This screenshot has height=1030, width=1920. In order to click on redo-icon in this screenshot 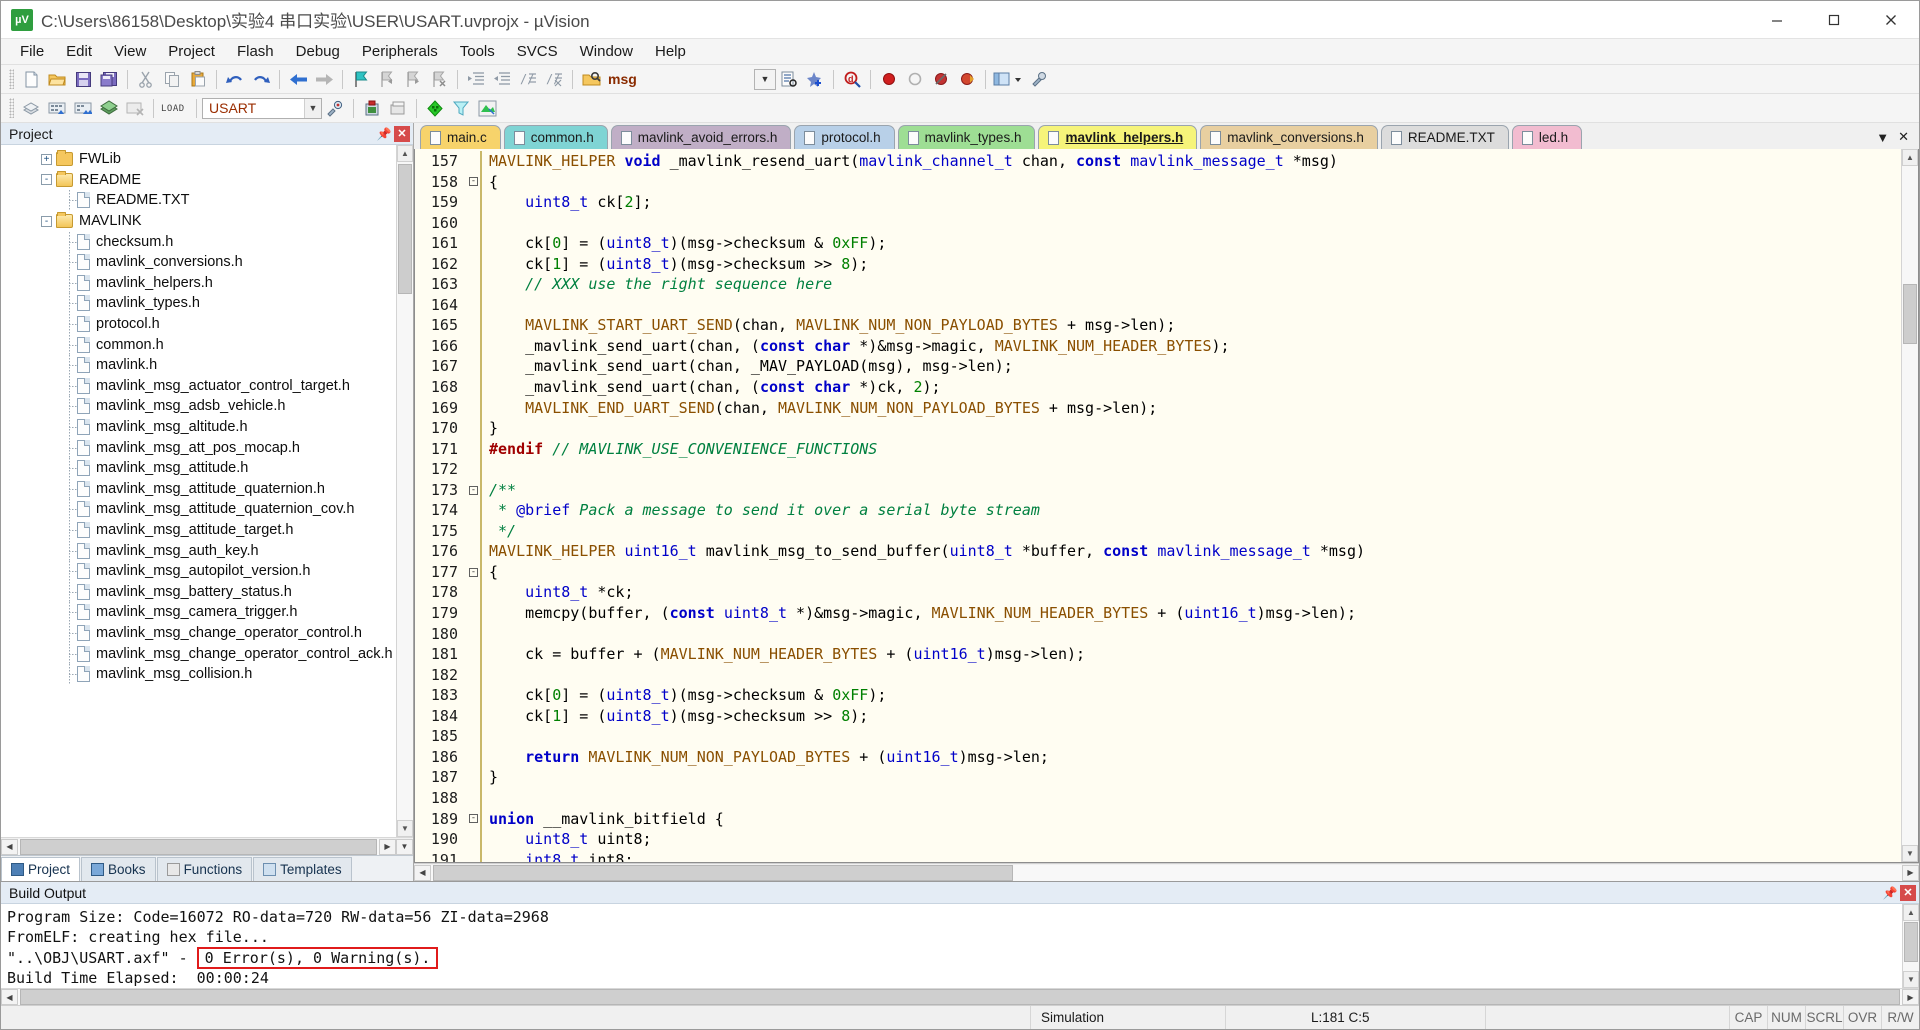, I will do `click(261, 79)`.